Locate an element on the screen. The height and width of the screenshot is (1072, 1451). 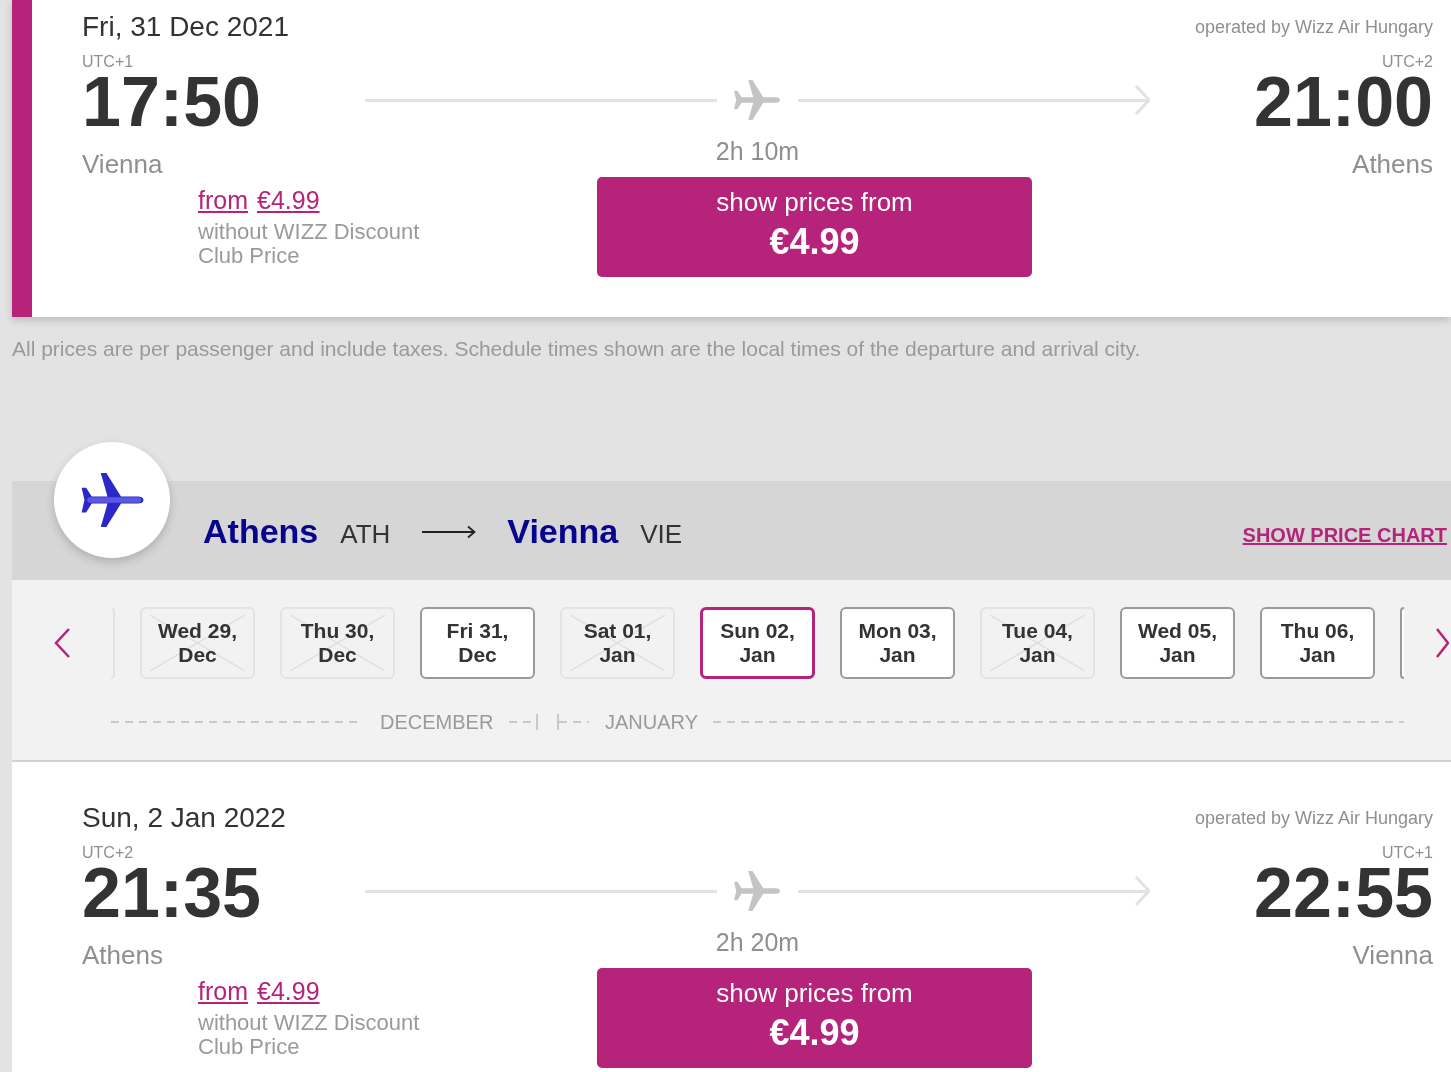
chevron-left-icon is located at coordinates (61, 643).